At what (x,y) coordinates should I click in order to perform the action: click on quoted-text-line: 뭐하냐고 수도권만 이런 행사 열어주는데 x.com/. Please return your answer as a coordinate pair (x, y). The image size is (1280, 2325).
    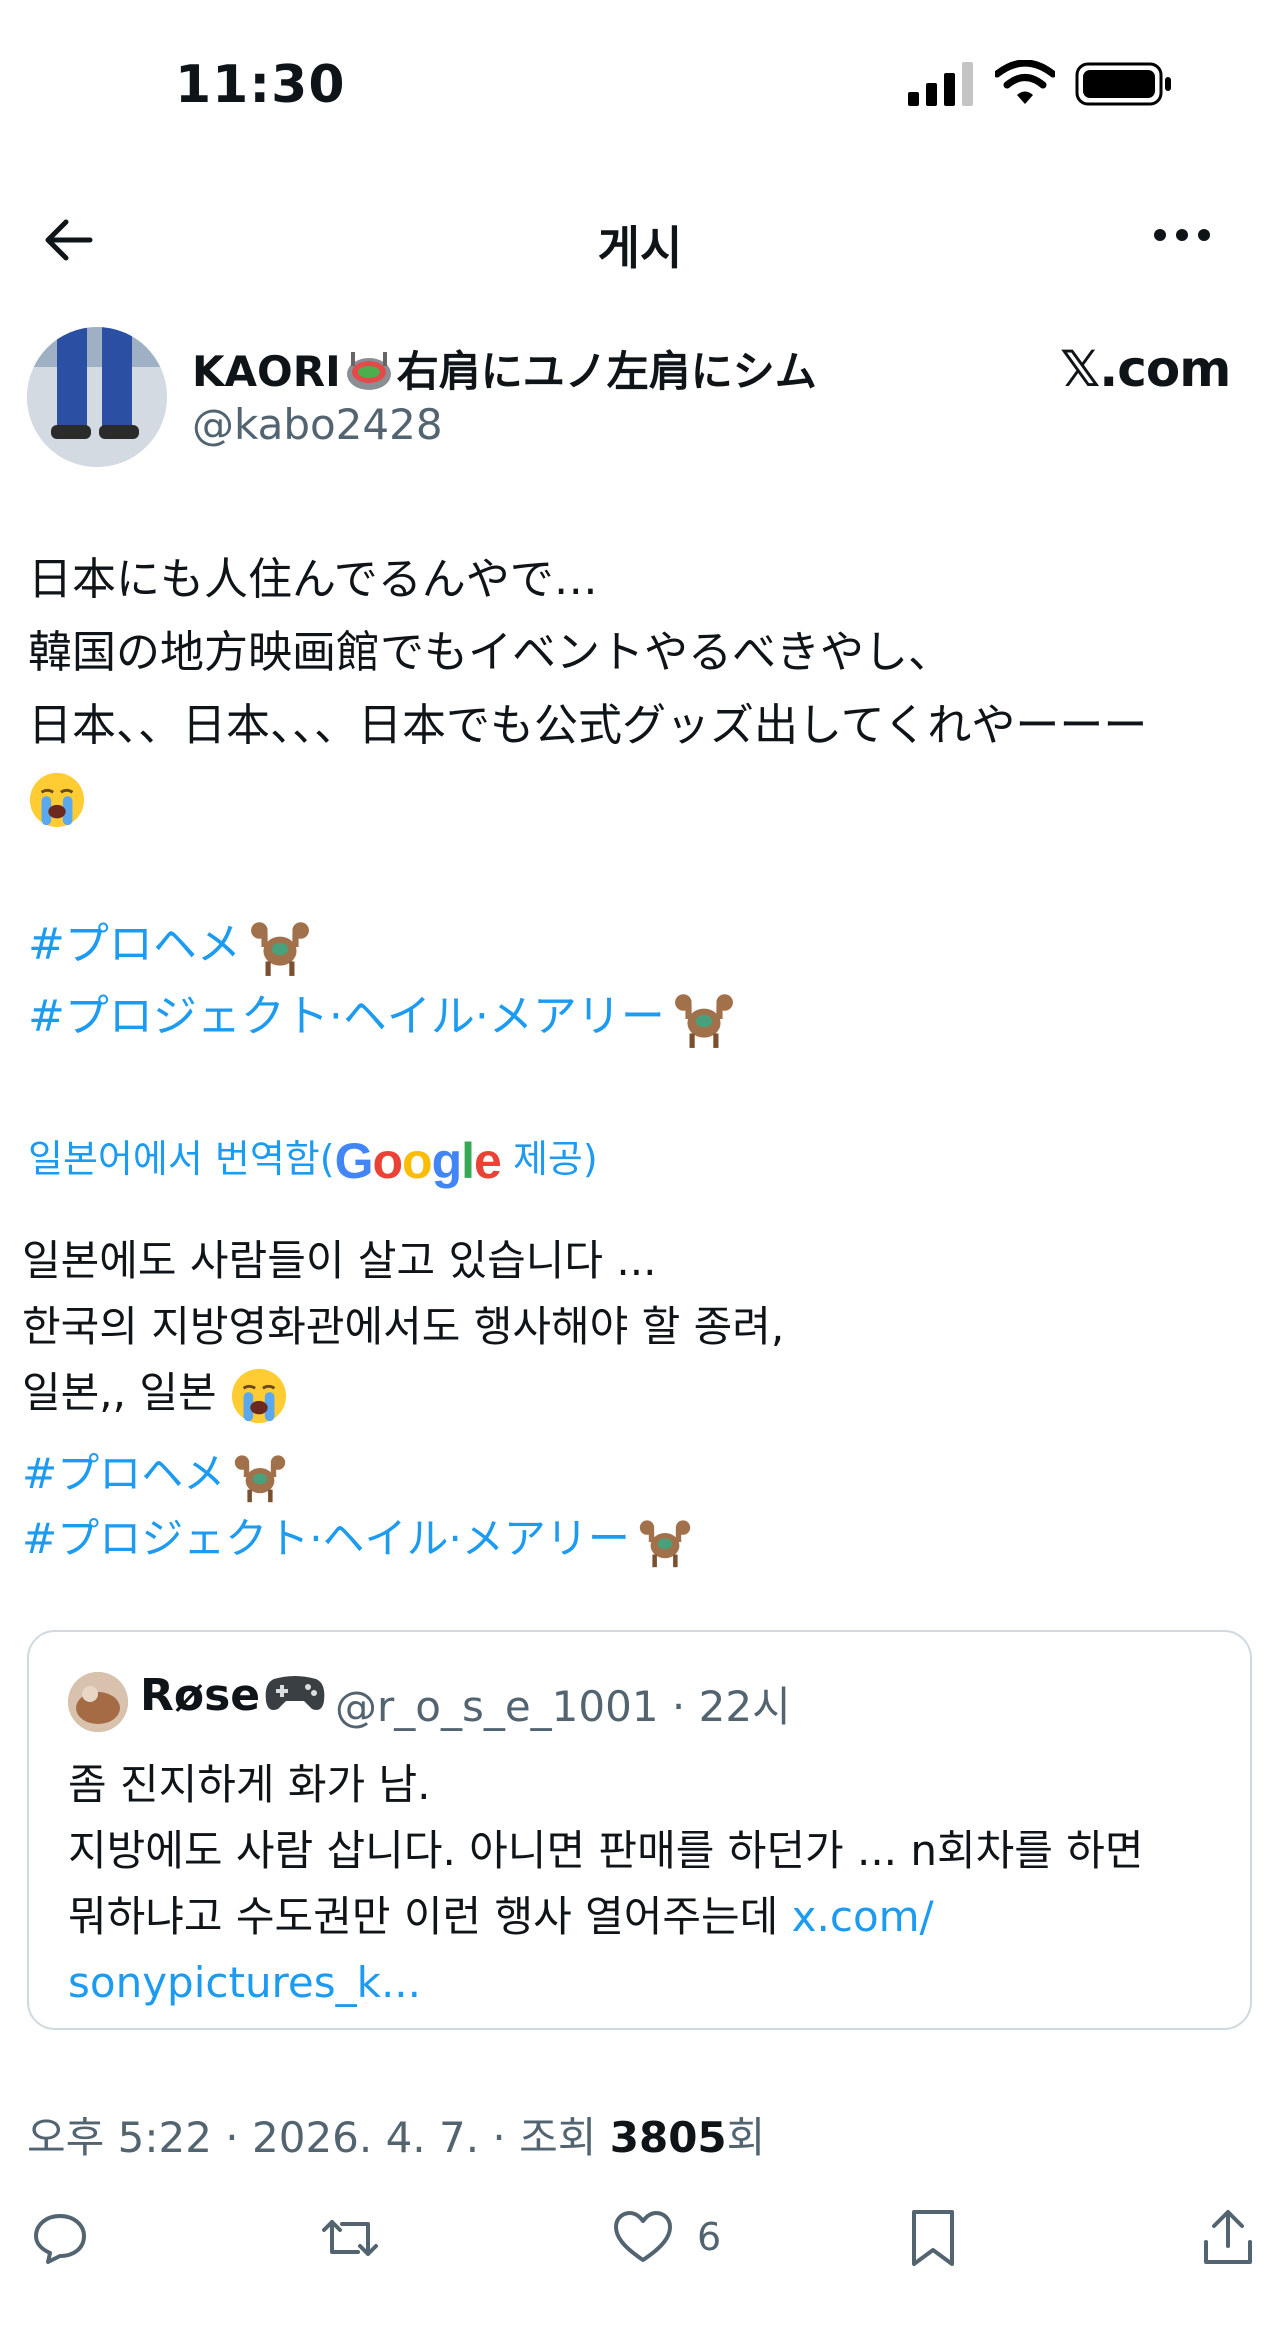
    Looking at the image, I should click on (501, 1917).